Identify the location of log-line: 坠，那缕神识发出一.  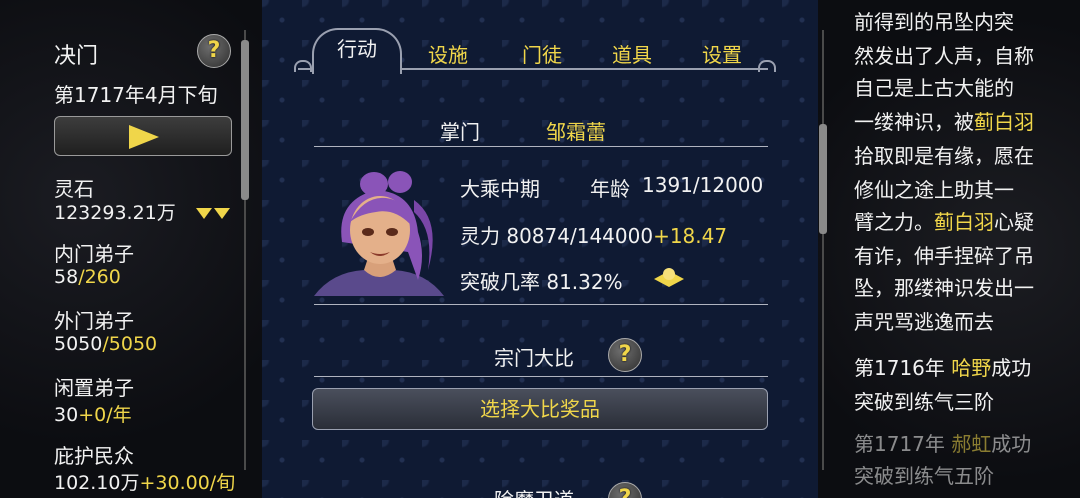
(944, 286).